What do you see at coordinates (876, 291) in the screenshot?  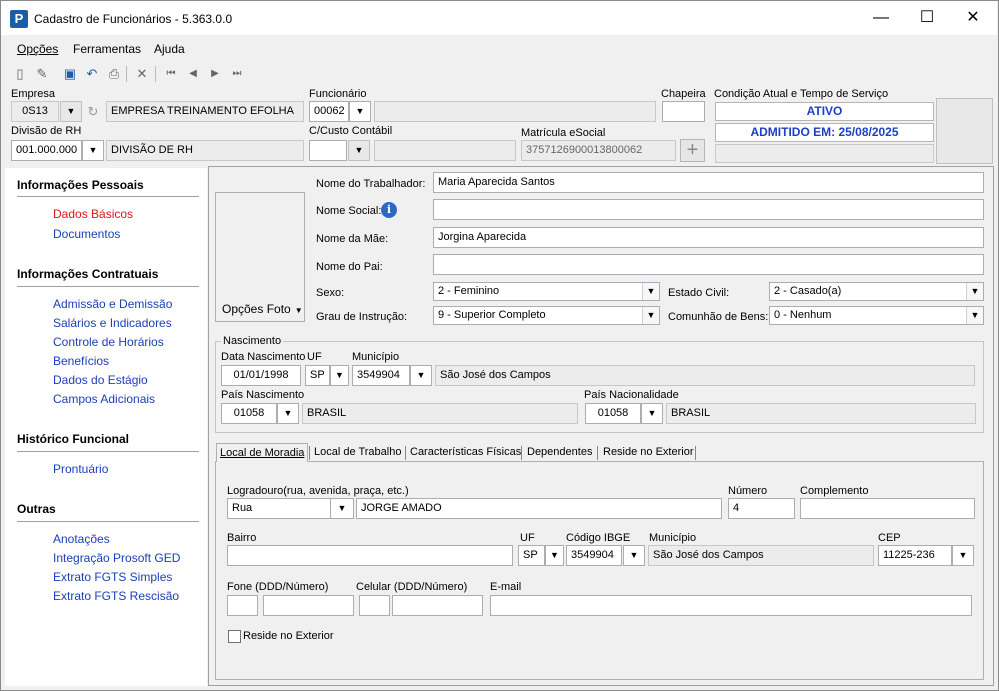 I see `estado-civil-select: 2 - Casado(a) ▼` at bounding box center [876, 291].